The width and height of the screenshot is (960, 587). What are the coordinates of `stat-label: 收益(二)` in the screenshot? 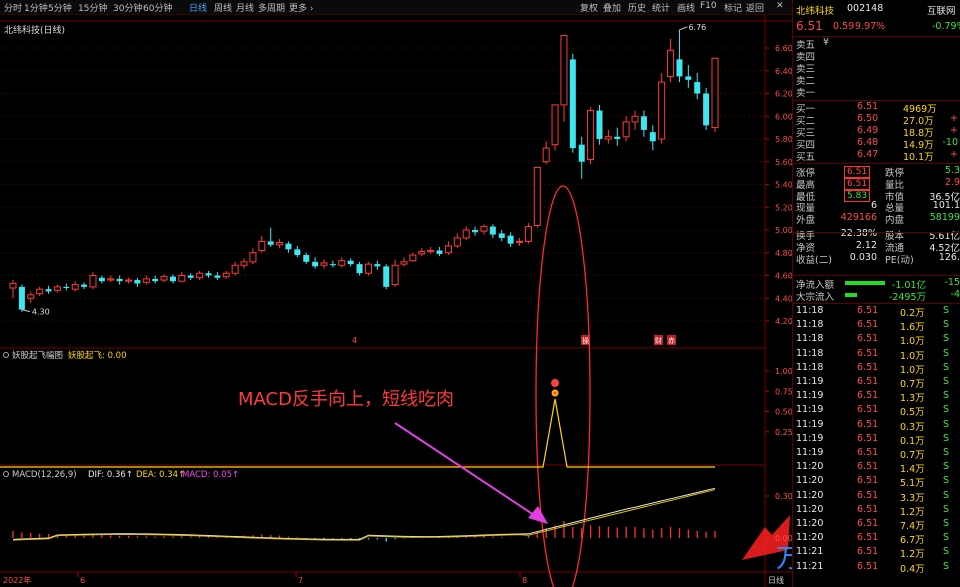 It's located at (814, 260).